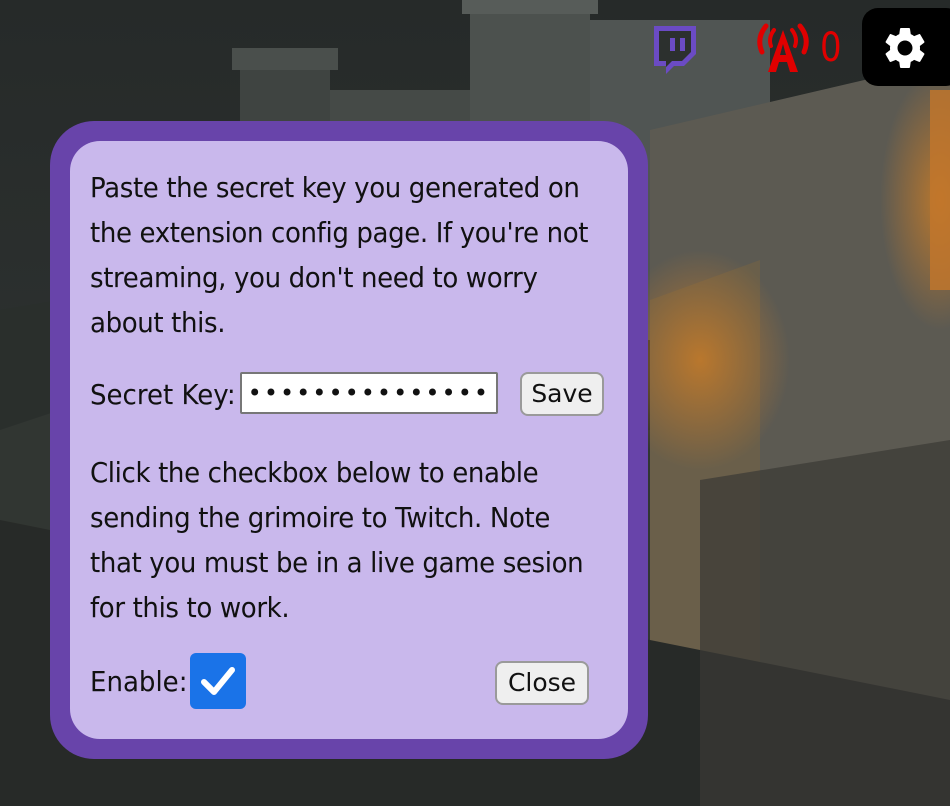 This screenshot has height=806, width=950. What do you see at coordinates (542, 683) in the screenshot?
I see `close-button: Close` at bounding box center [542, 683].